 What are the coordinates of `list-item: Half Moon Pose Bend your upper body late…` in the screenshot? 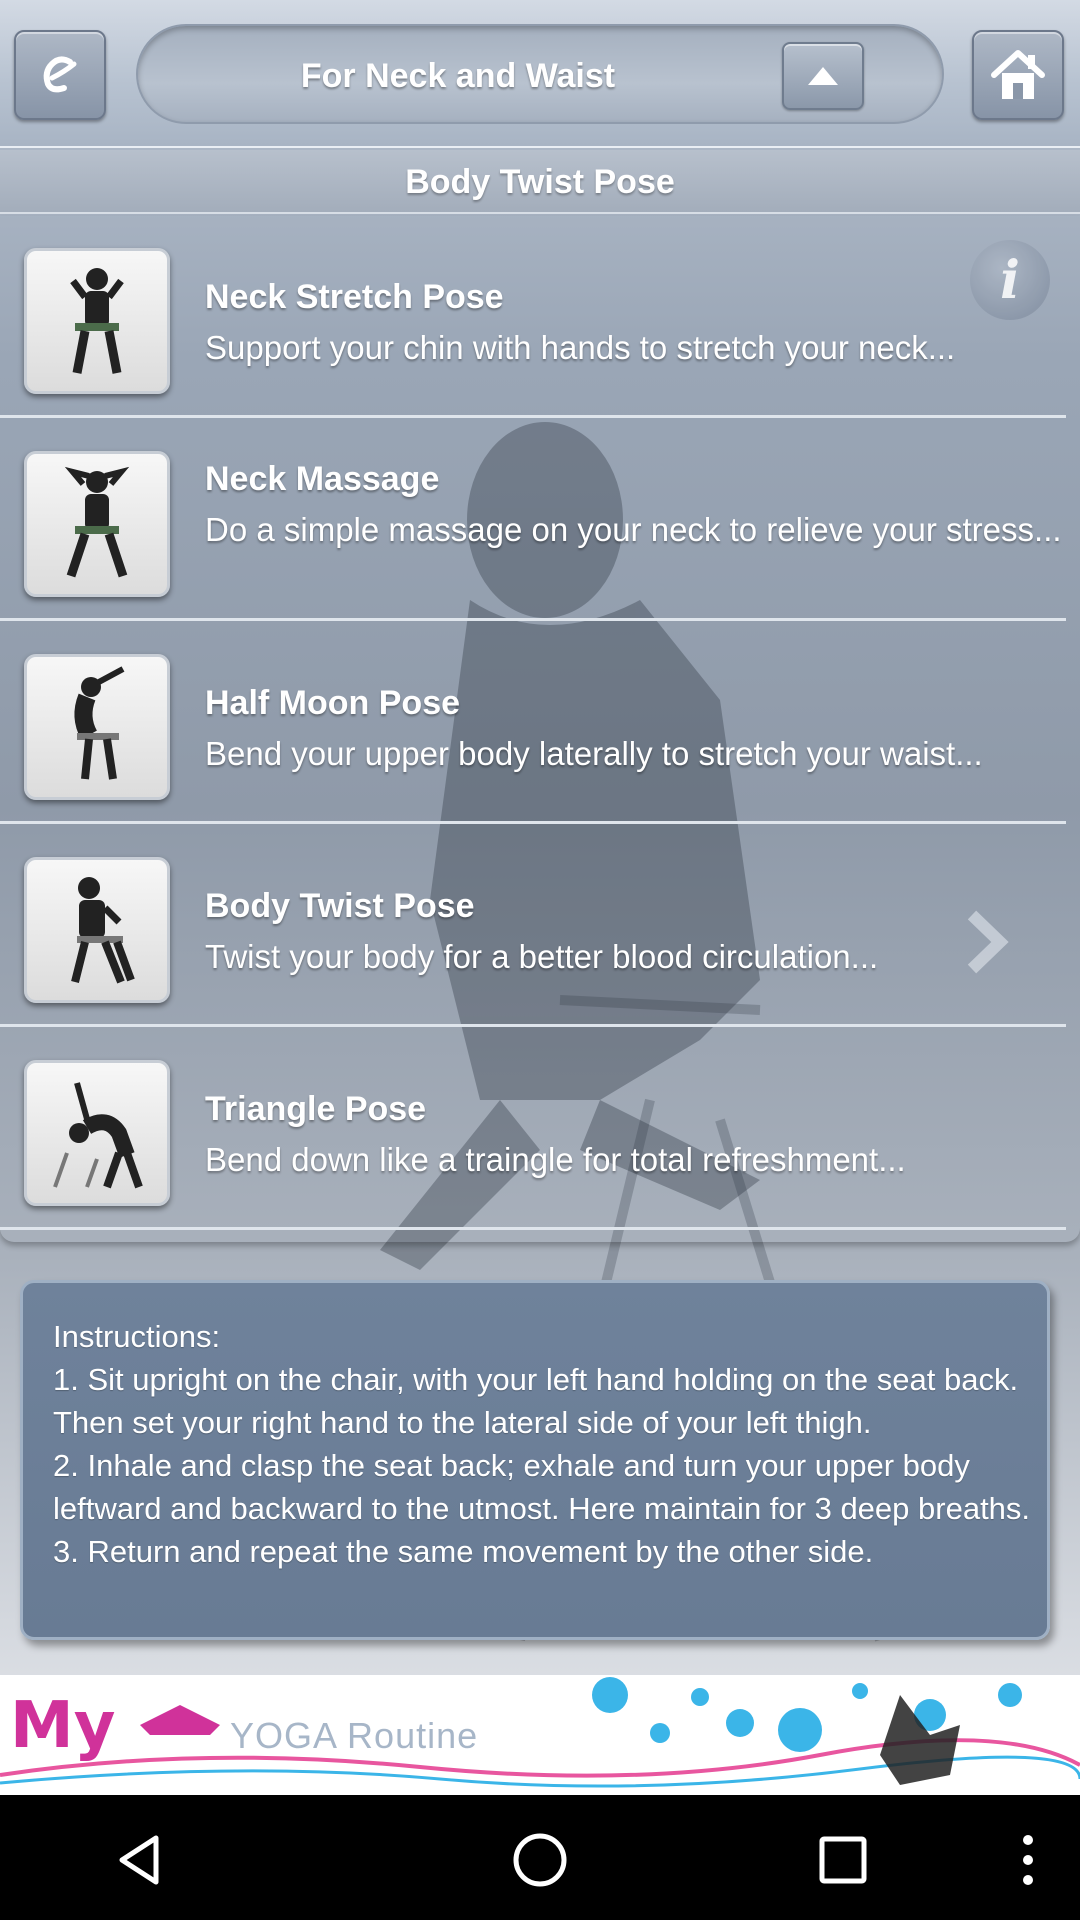 It's located at (533, 723).